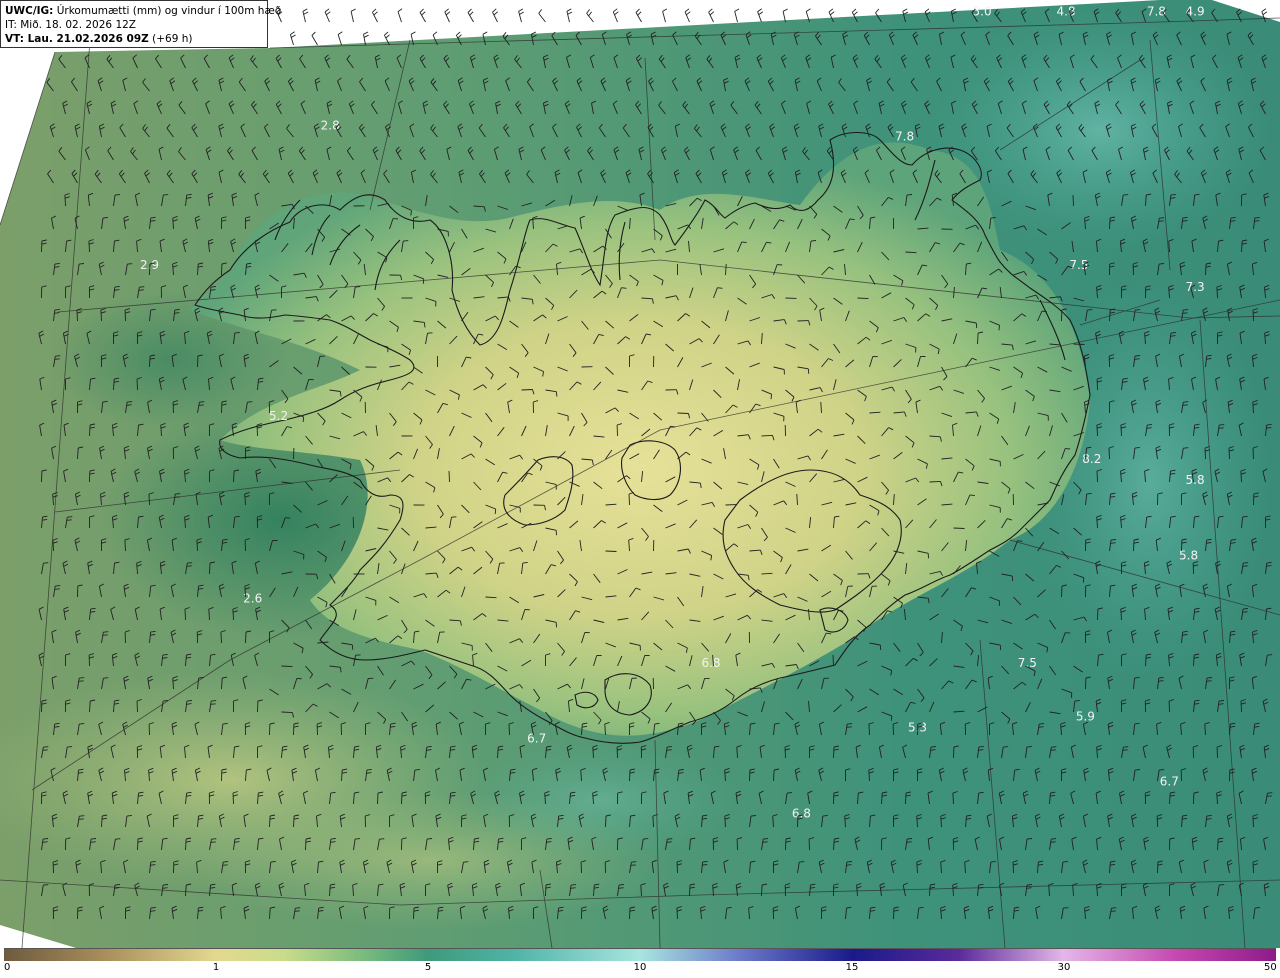 This screenshot has height=978, width=1280. What do you see at coordinates (278, 416) in the screenshot?
I see `field-value-label: 5.2` at bounding box center [278, 416].